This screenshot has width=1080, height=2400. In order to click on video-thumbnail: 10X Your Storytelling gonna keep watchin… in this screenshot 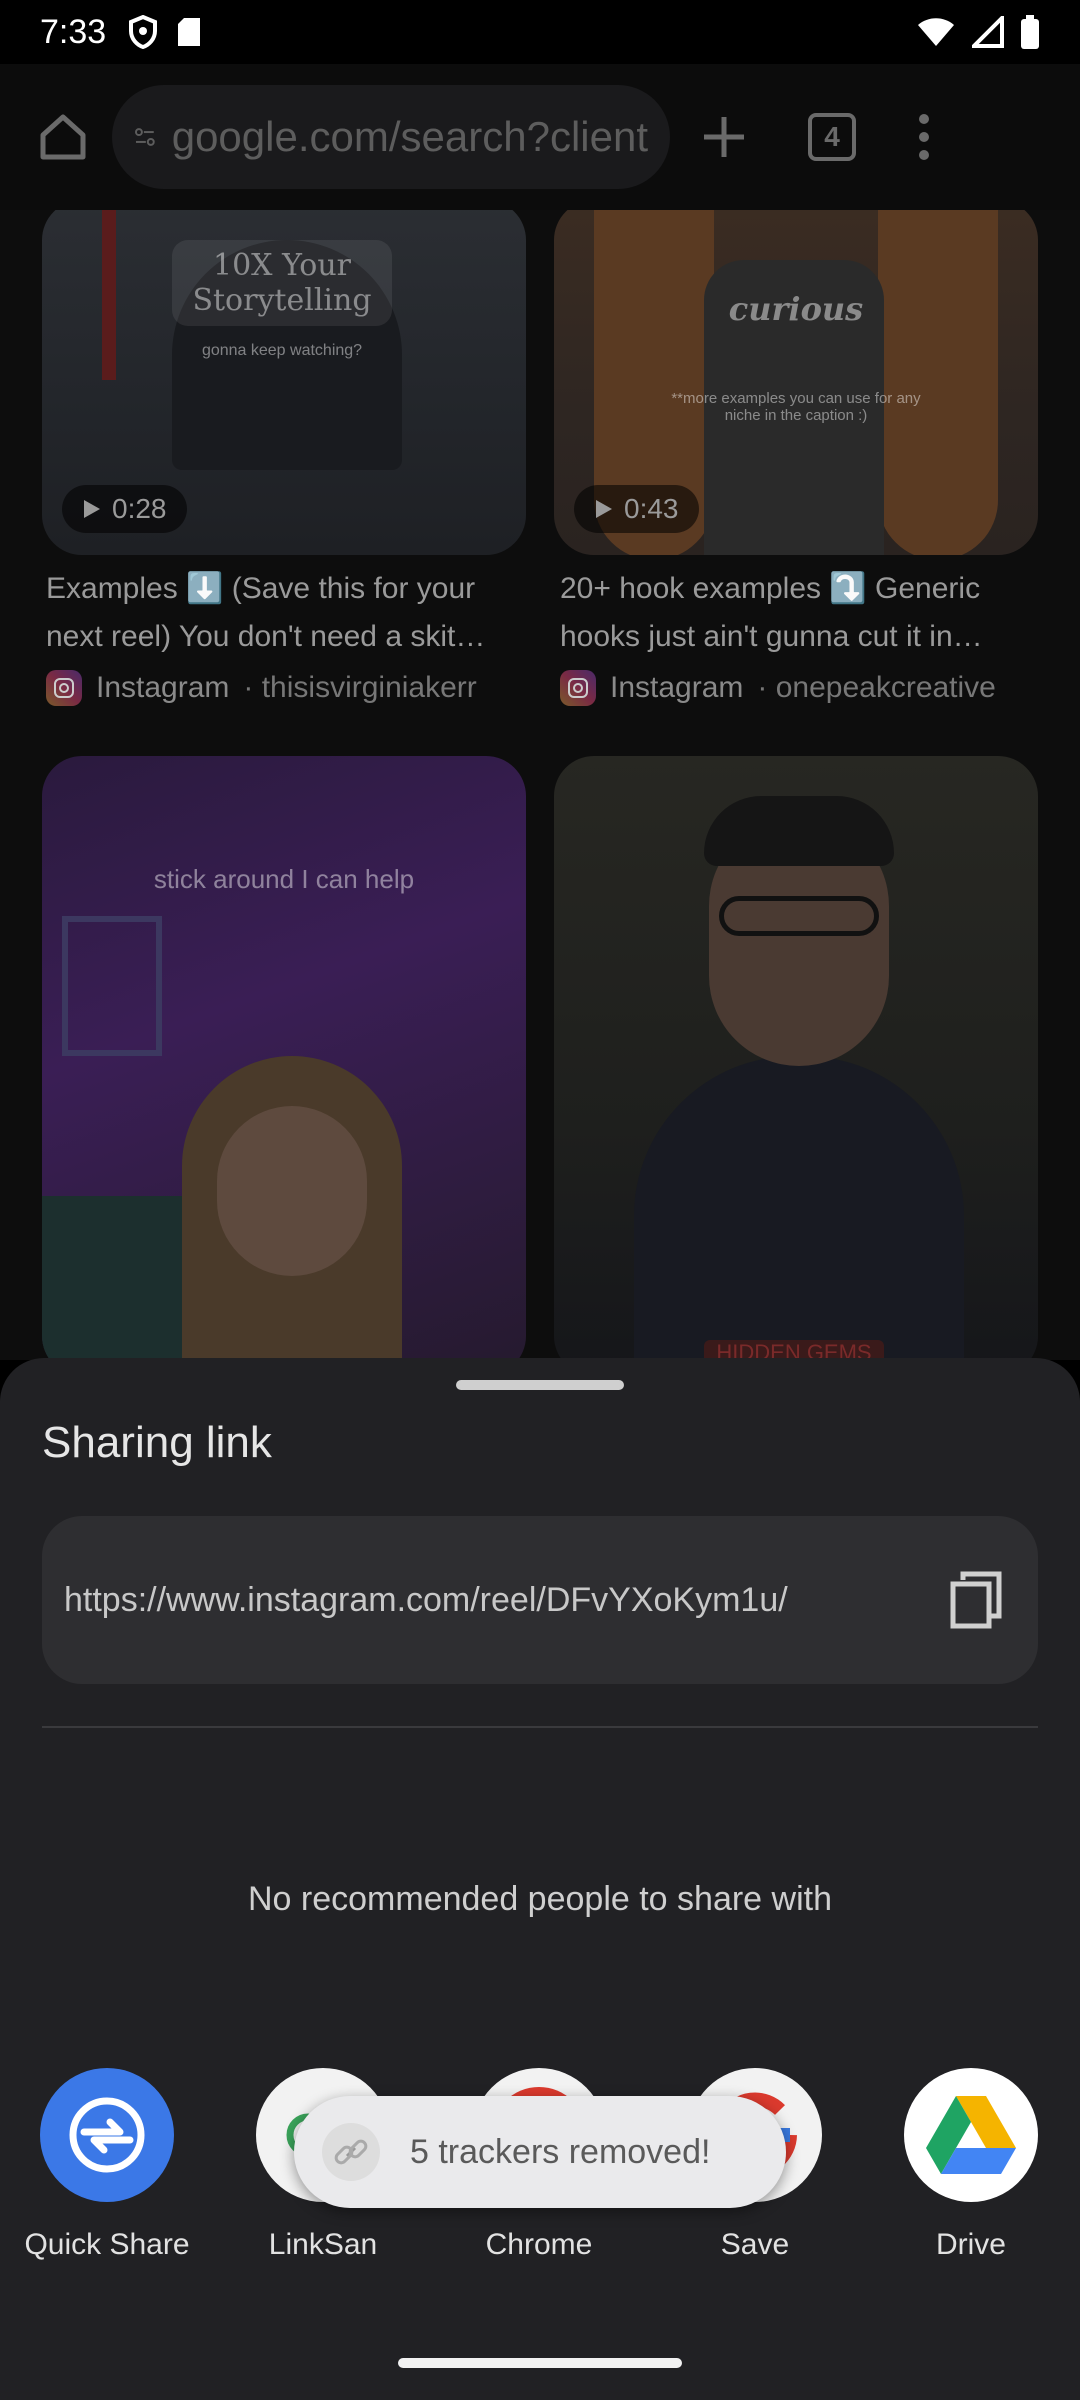, I will do `click(284, 382)`.